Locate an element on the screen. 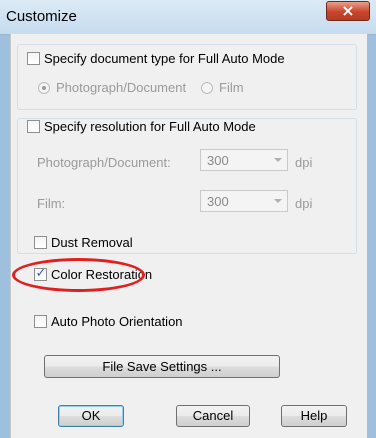 This screenshot has width=376, height=438. photo-doc-dpi-select: 300 is located at coordinates (244, 160).